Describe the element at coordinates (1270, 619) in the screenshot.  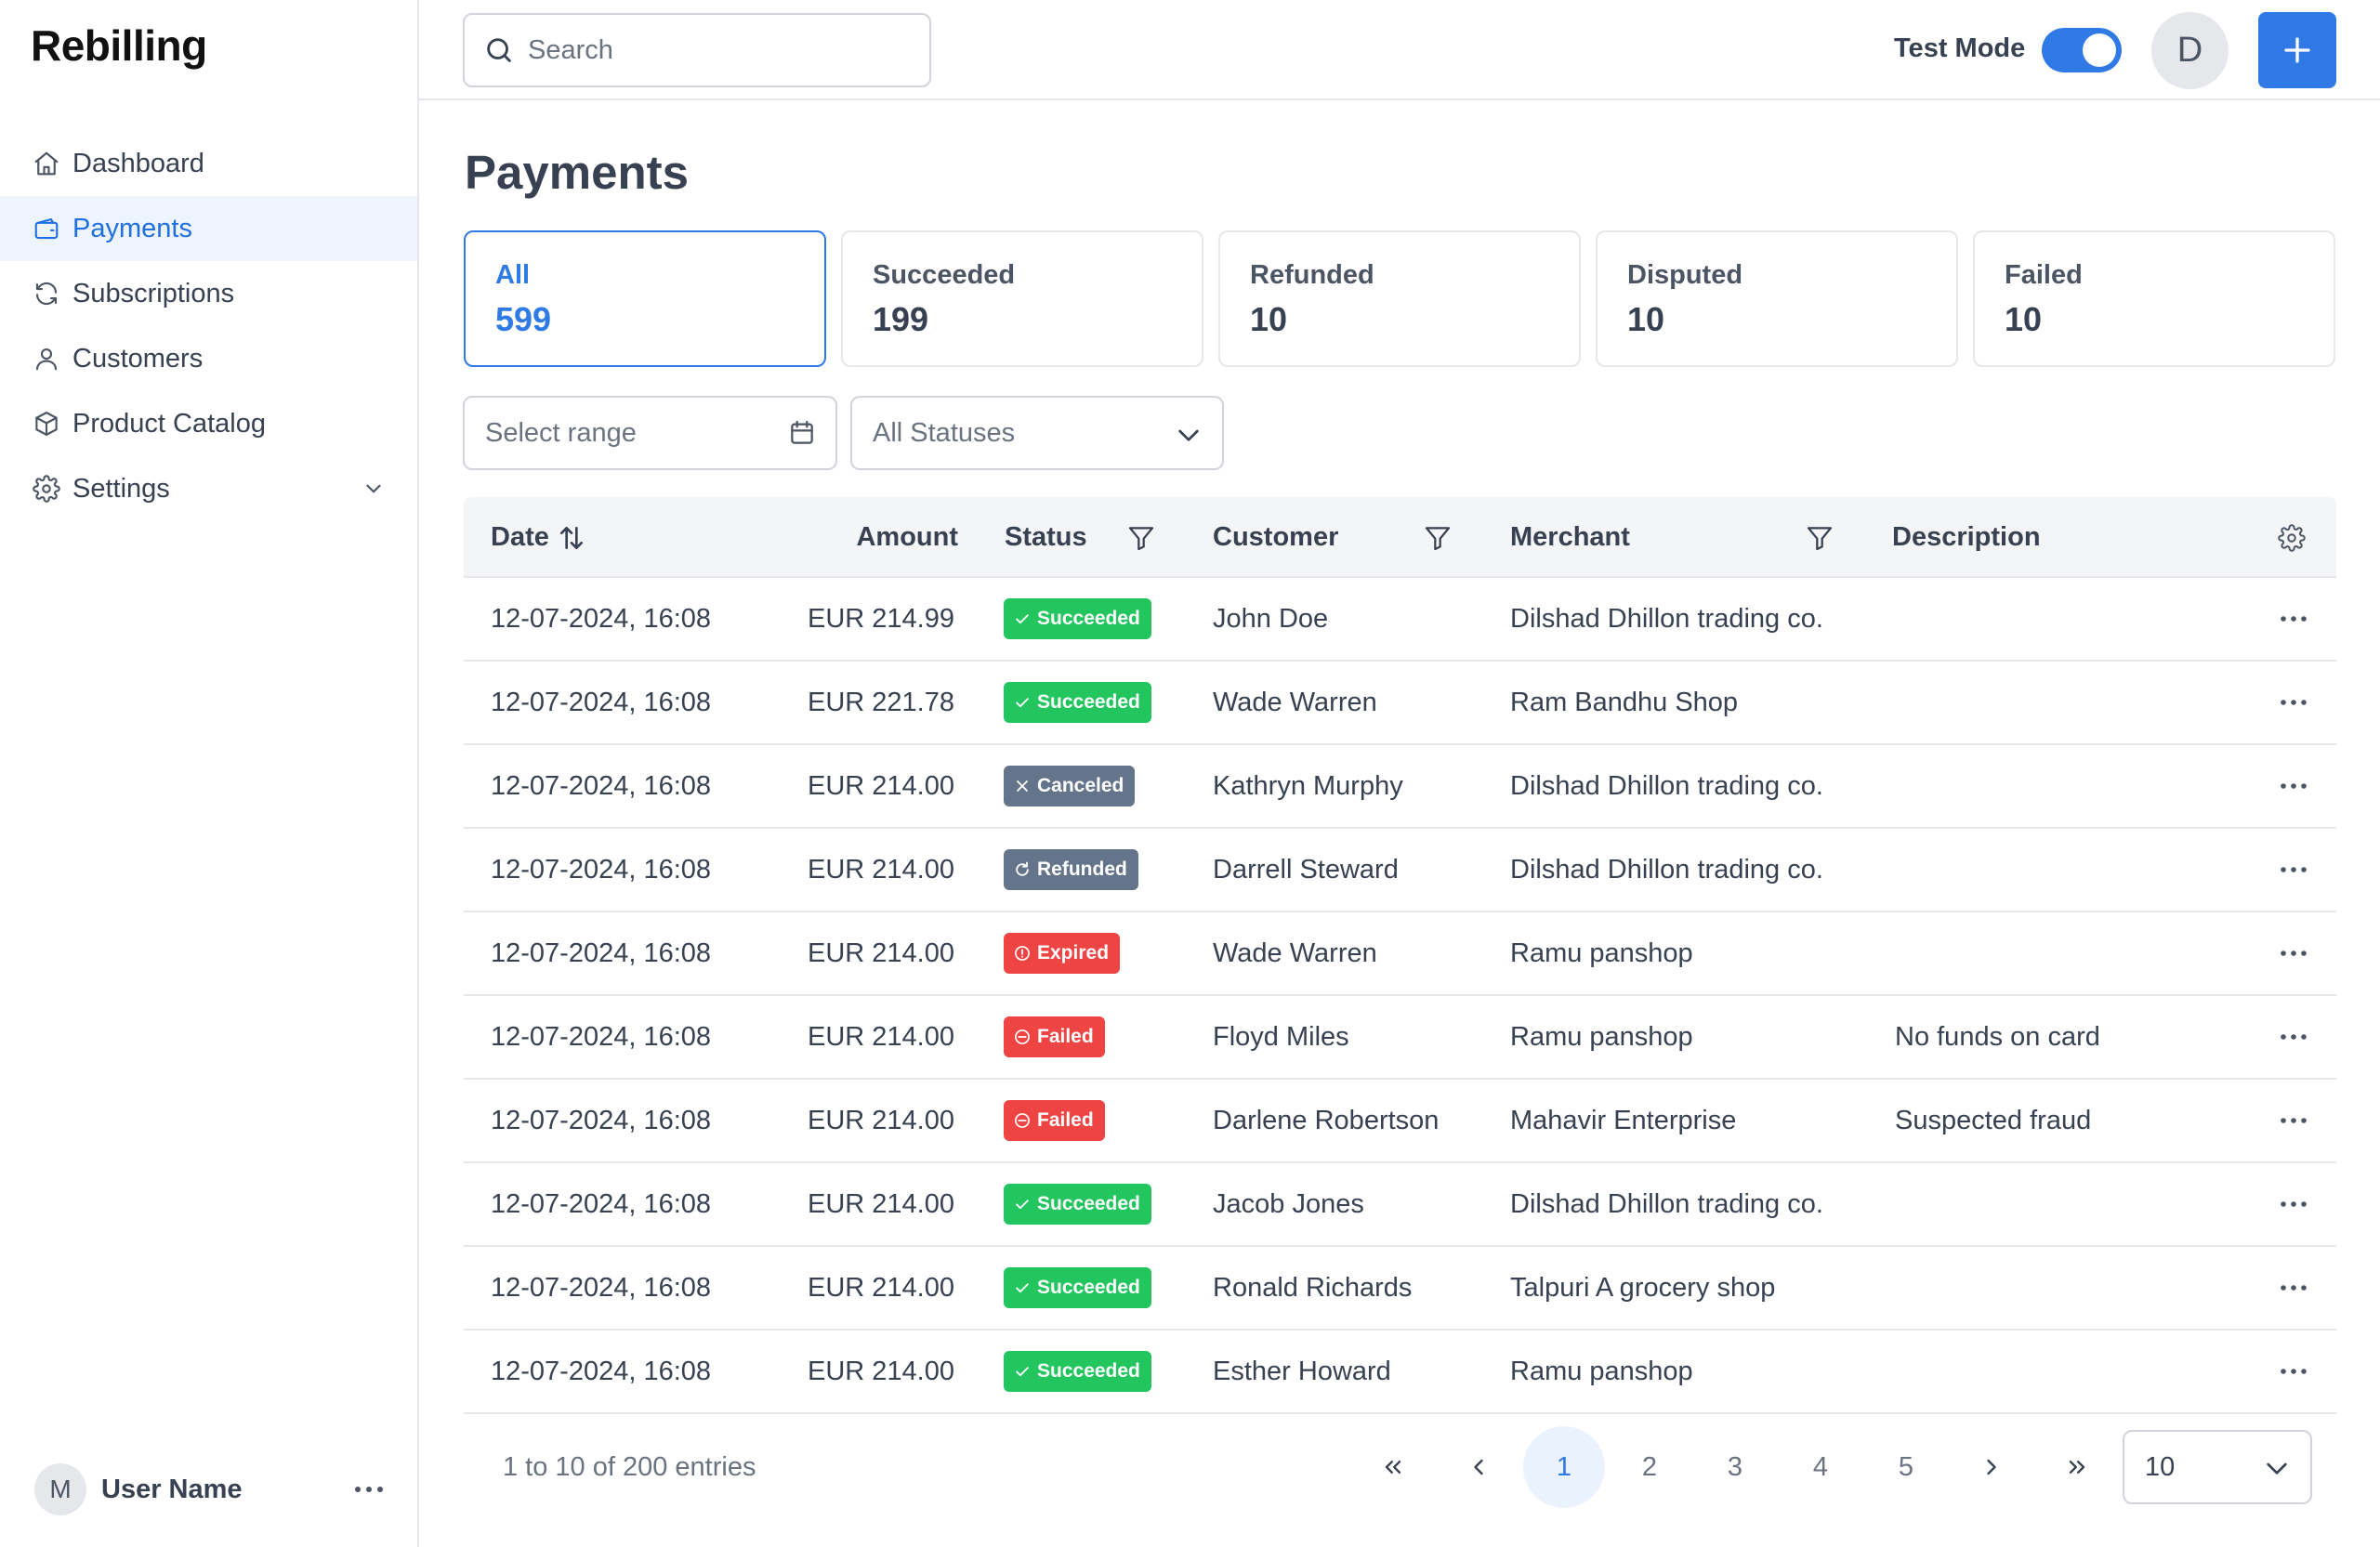
I see `cell-customer: John Doe` at that location.